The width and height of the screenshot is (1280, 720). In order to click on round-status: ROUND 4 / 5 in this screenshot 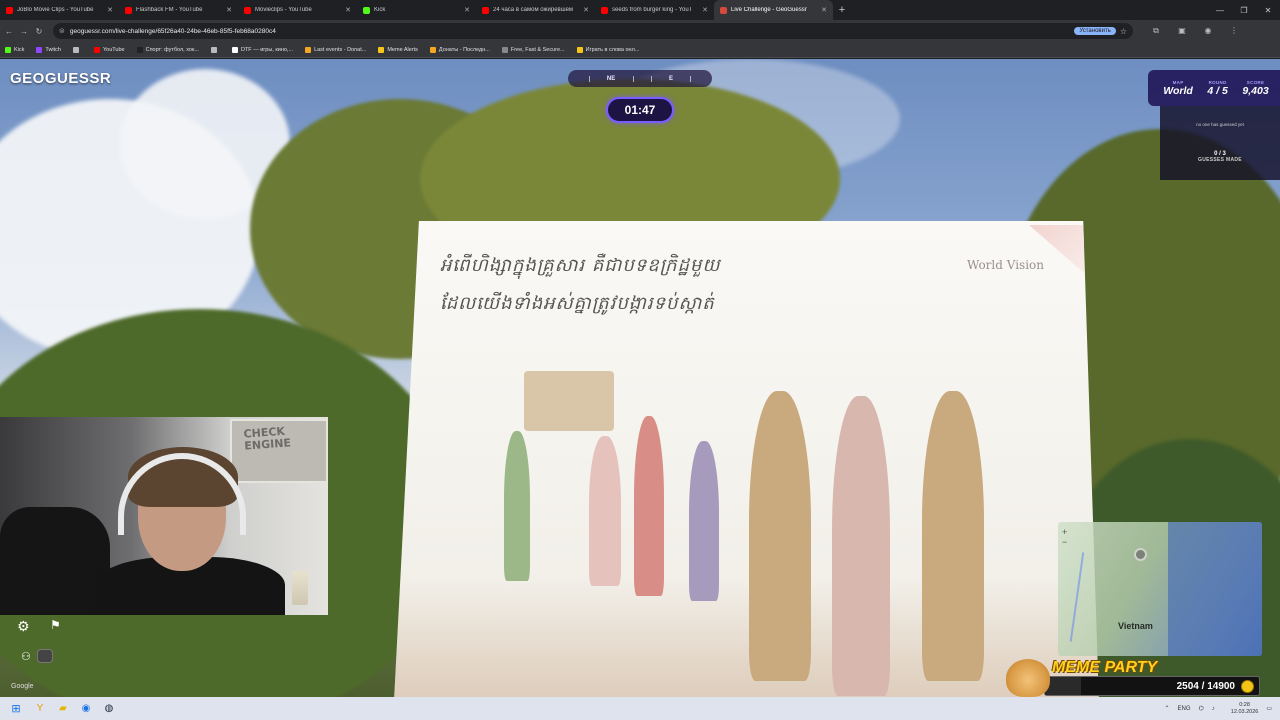, I will do `click(1217, 88)`.